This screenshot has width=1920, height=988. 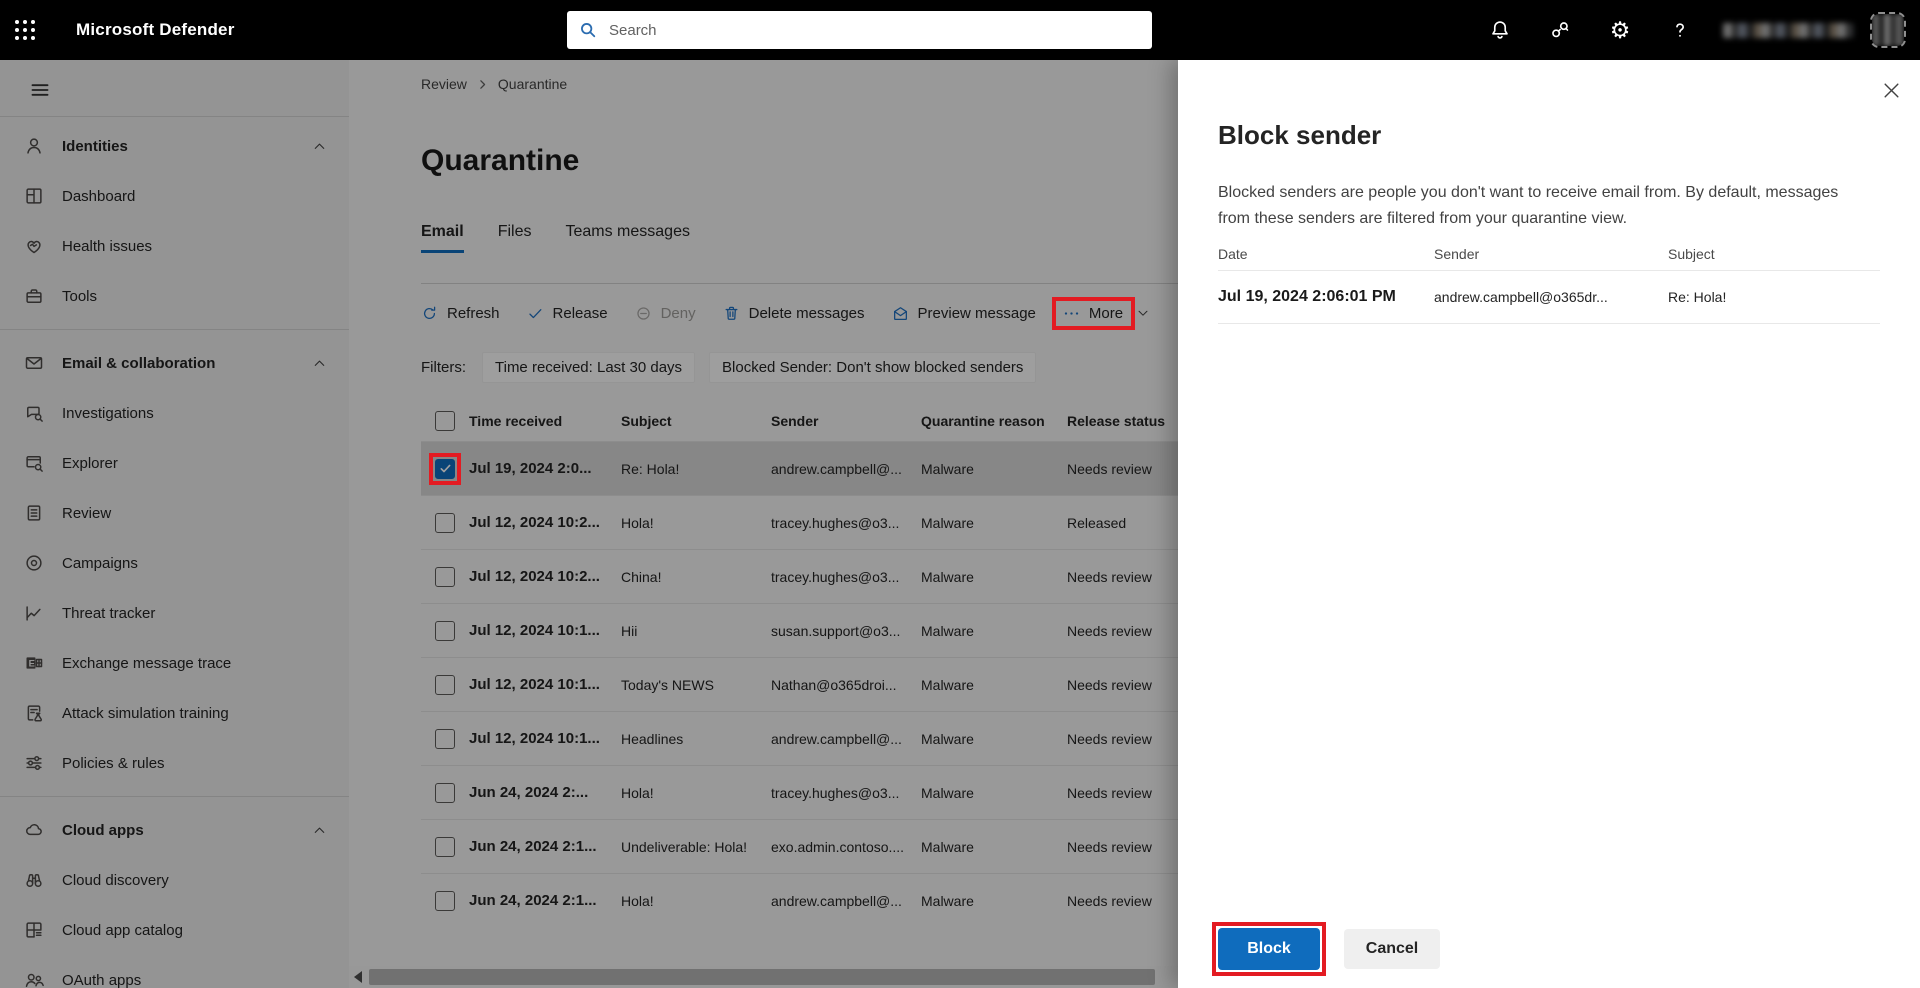 I want to click on app-launcher-button, so click(x=25, y=30).